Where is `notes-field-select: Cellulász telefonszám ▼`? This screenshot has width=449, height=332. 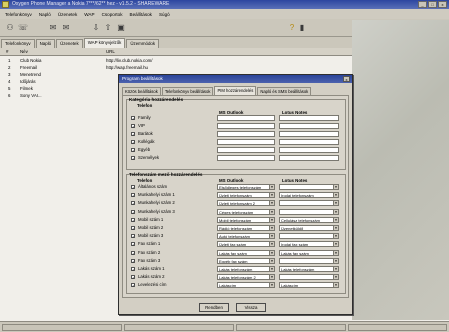
notes-field-select: Cellulász telefonszám ▼ is located at coordinates (309, 219).